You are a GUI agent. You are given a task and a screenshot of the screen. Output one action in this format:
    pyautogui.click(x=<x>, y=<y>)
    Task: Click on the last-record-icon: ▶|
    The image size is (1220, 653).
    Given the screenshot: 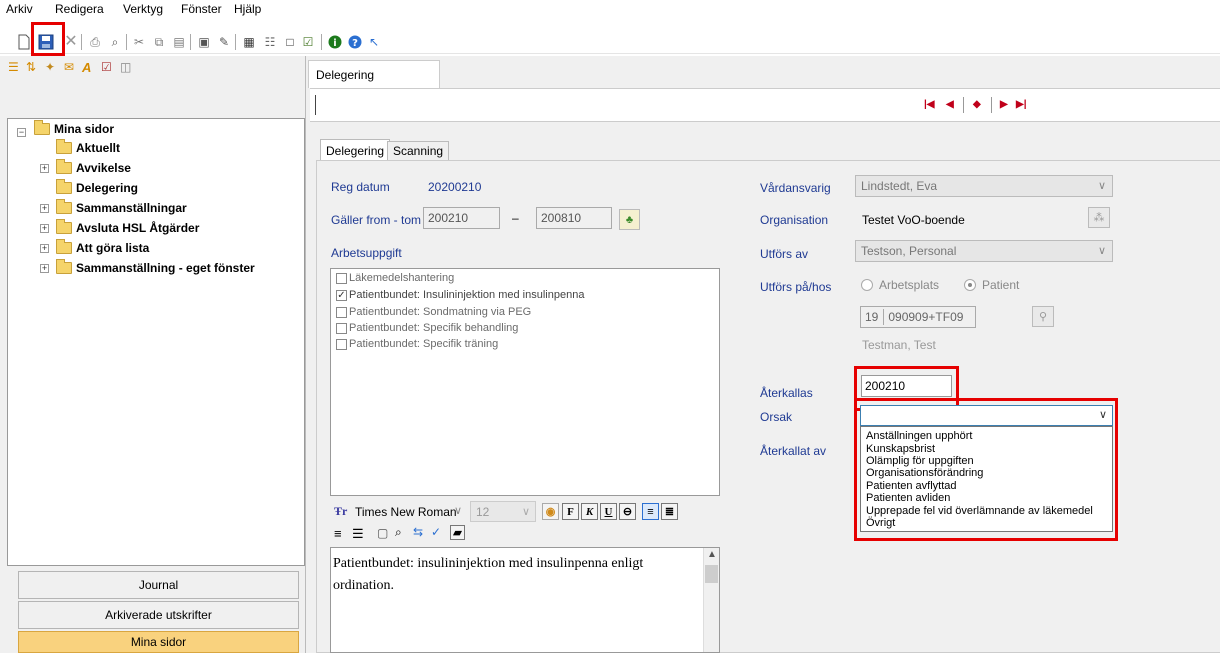 What is the action you would take?
    pyautogui.click(x=1021, y=104)
    